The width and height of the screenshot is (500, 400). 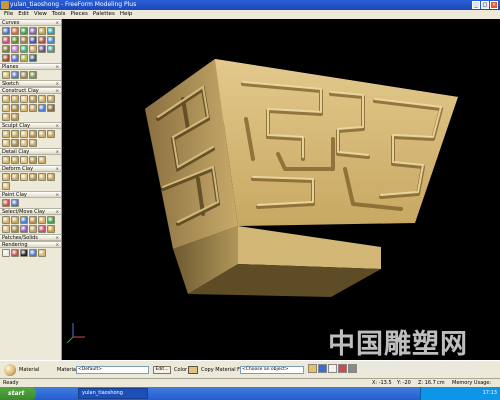 I want to click on palette-header: Rendering ×, so click(x=30, y=244).